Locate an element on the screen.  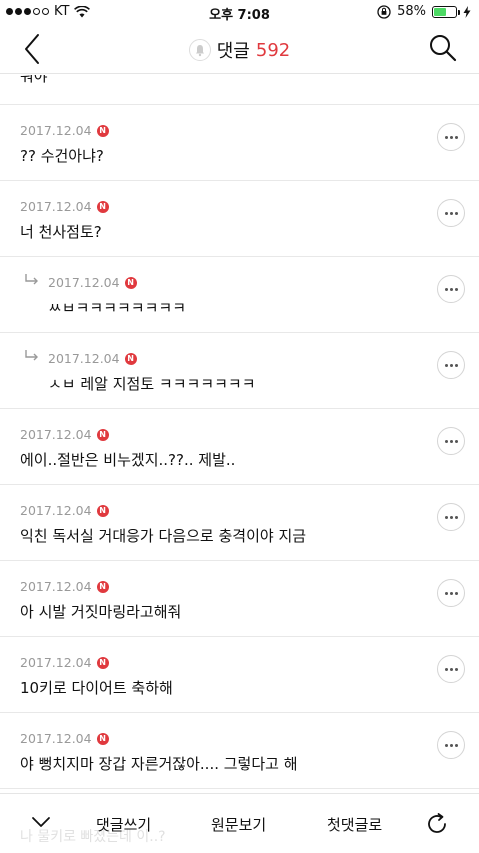
comment-text: 10키로 다이어트 축하해 is located at coordinates (96, 688).